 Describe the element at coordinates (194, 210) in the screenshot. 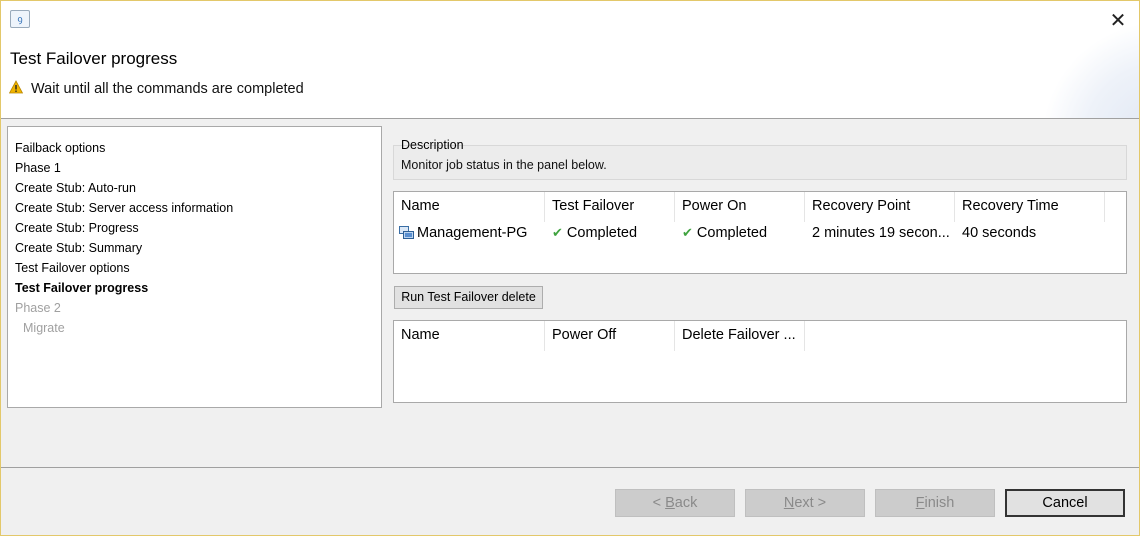

I see `step-create-stub-server-access: Create Stub: Server access information` at that location.